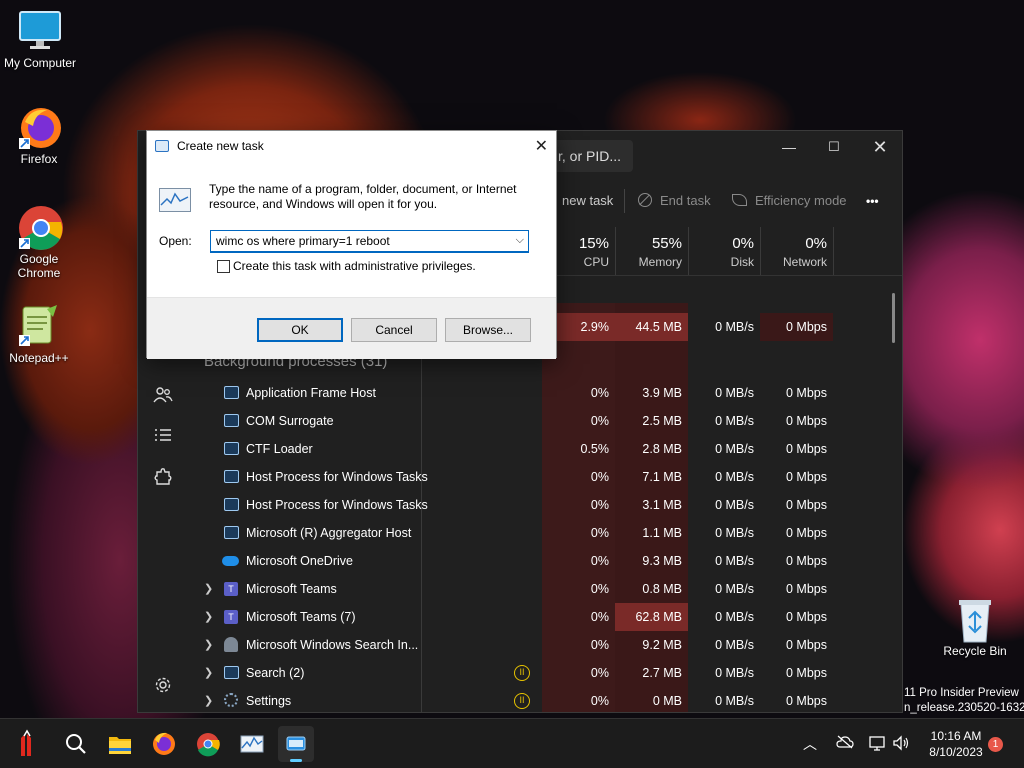 This screenshot has height=768, width=1024. Describe the element at coordinates (545, 673) in the screenshot. I see `process-row: ❯ Search (2) II 0% 2.7 MB 0 MB/s 0 Mbps` at that location.